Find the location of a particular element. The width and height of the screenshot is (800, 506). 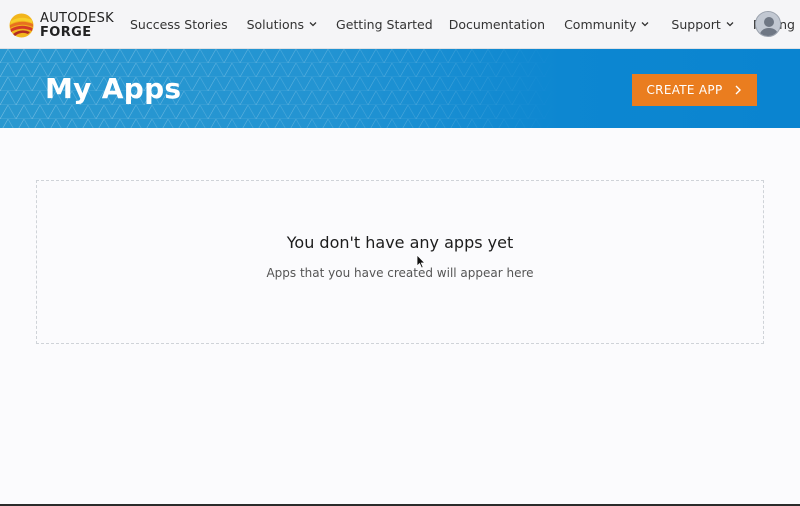

empty-state-title: You don't have any apps yet is located at coordinates (400, 242).